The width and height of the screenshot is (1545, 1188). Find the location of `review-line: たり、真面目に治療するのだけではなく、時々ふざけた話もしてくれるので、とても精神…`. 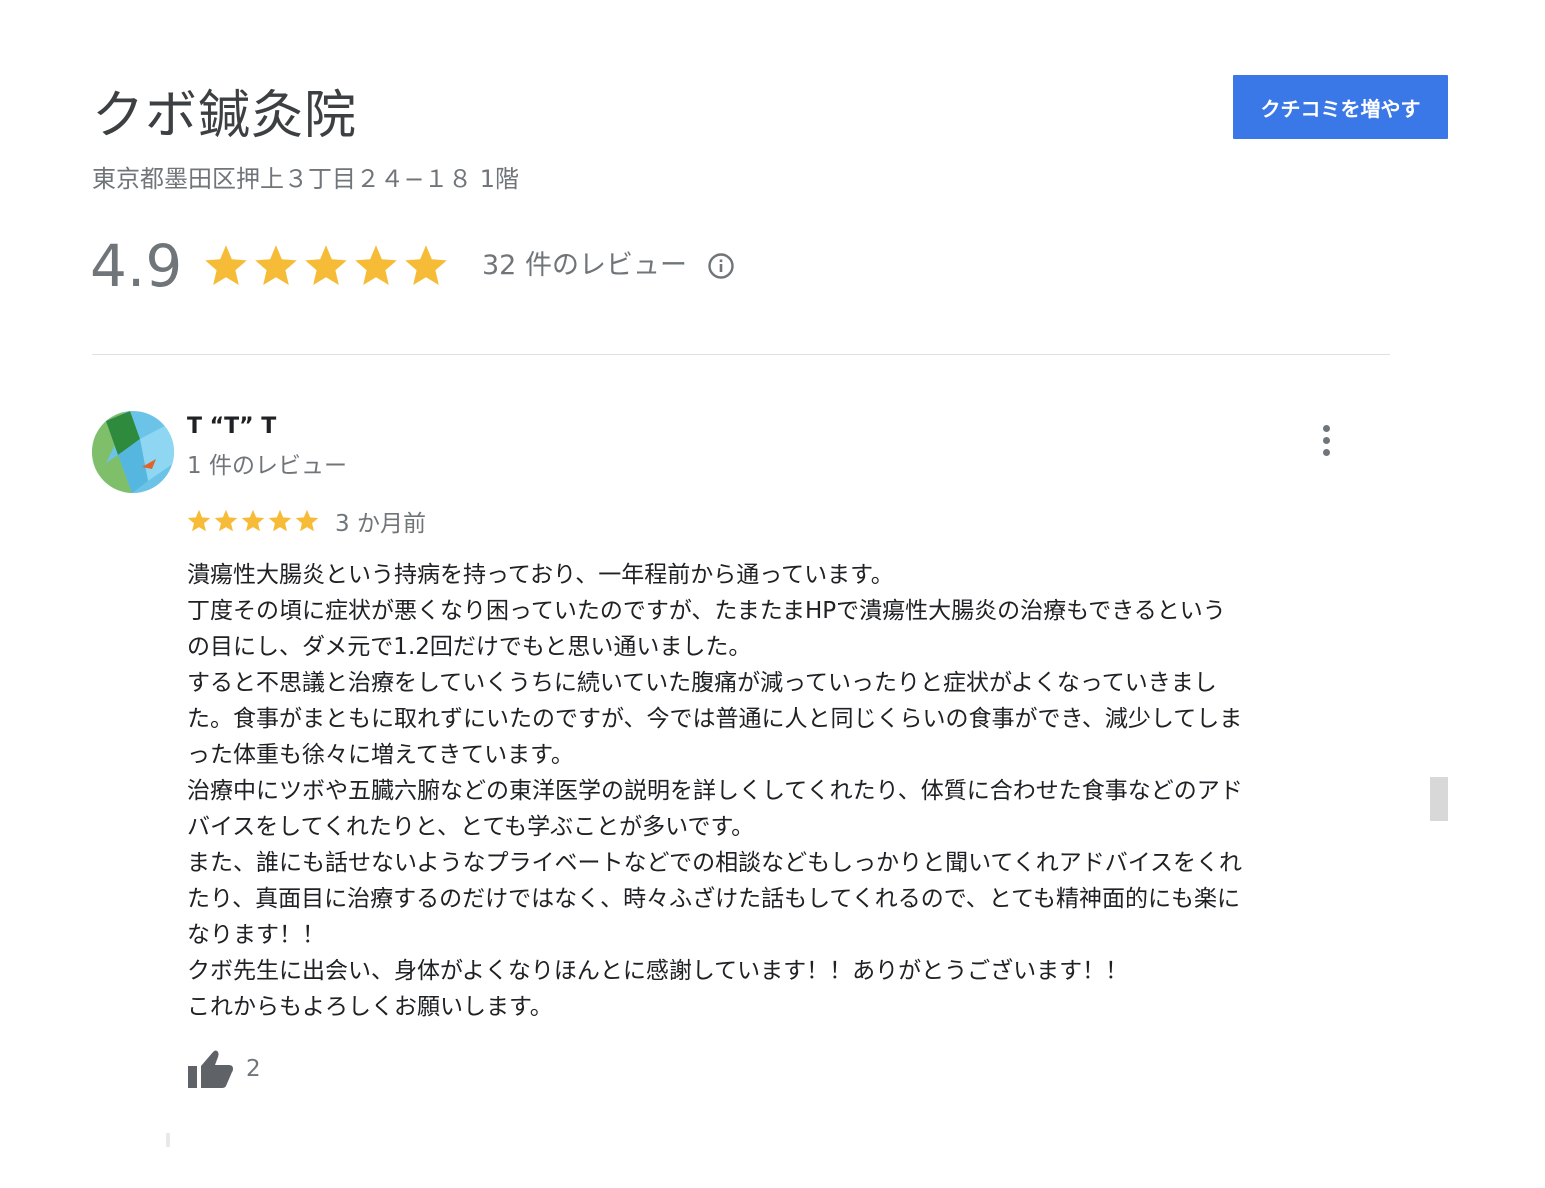

review-line: たり、真面目に治療するのだけではなく、時々ふざけた話もしてくれるので、とても精神… is located at coordinates (713, 899).